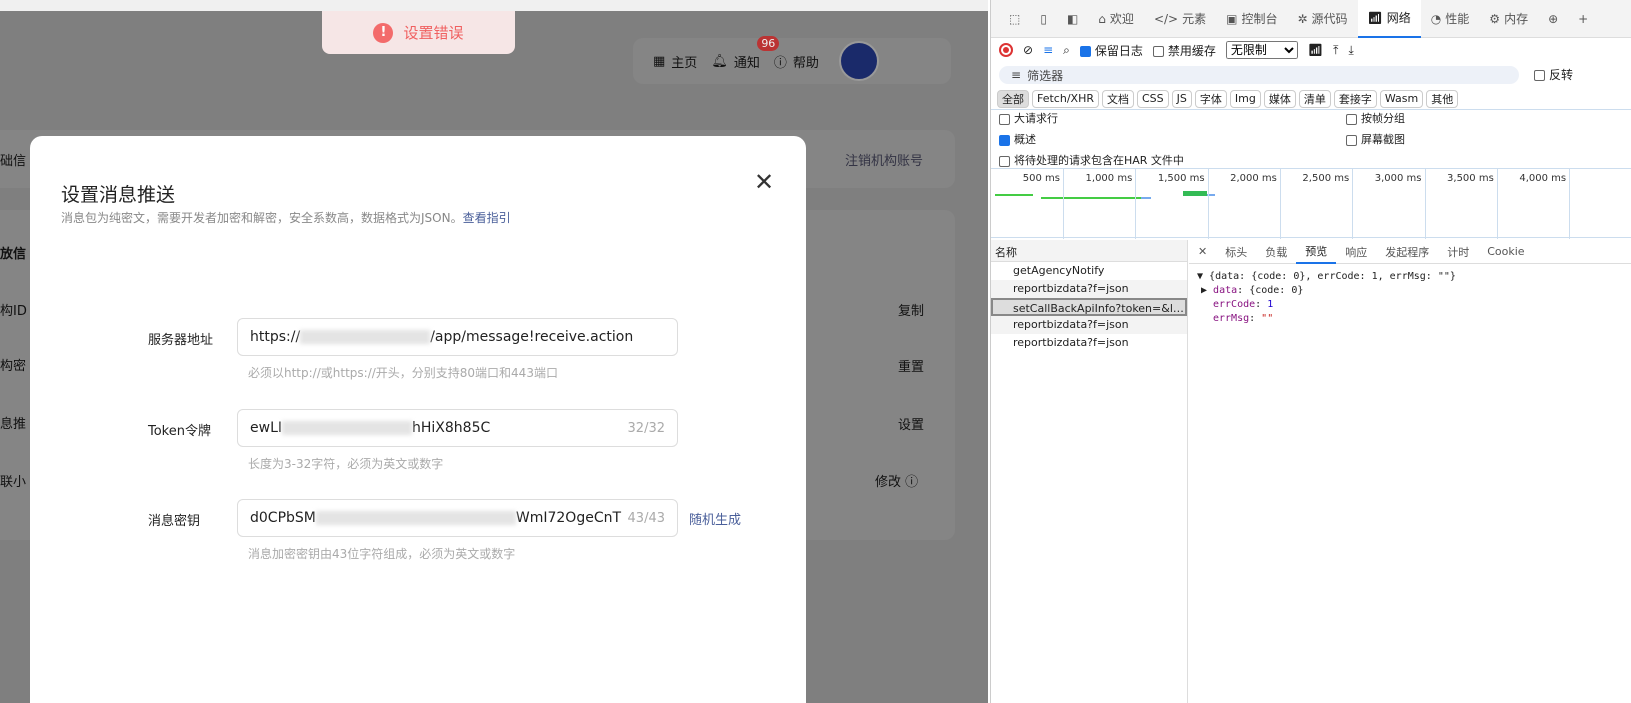 Image resolution: width=1631 pixels, height=703 pixels. What do you see at coordinates (1191, 50) in the screenshot?
I see `checkbox-label: 禁用缓存` at bounding box center [1191, 50].